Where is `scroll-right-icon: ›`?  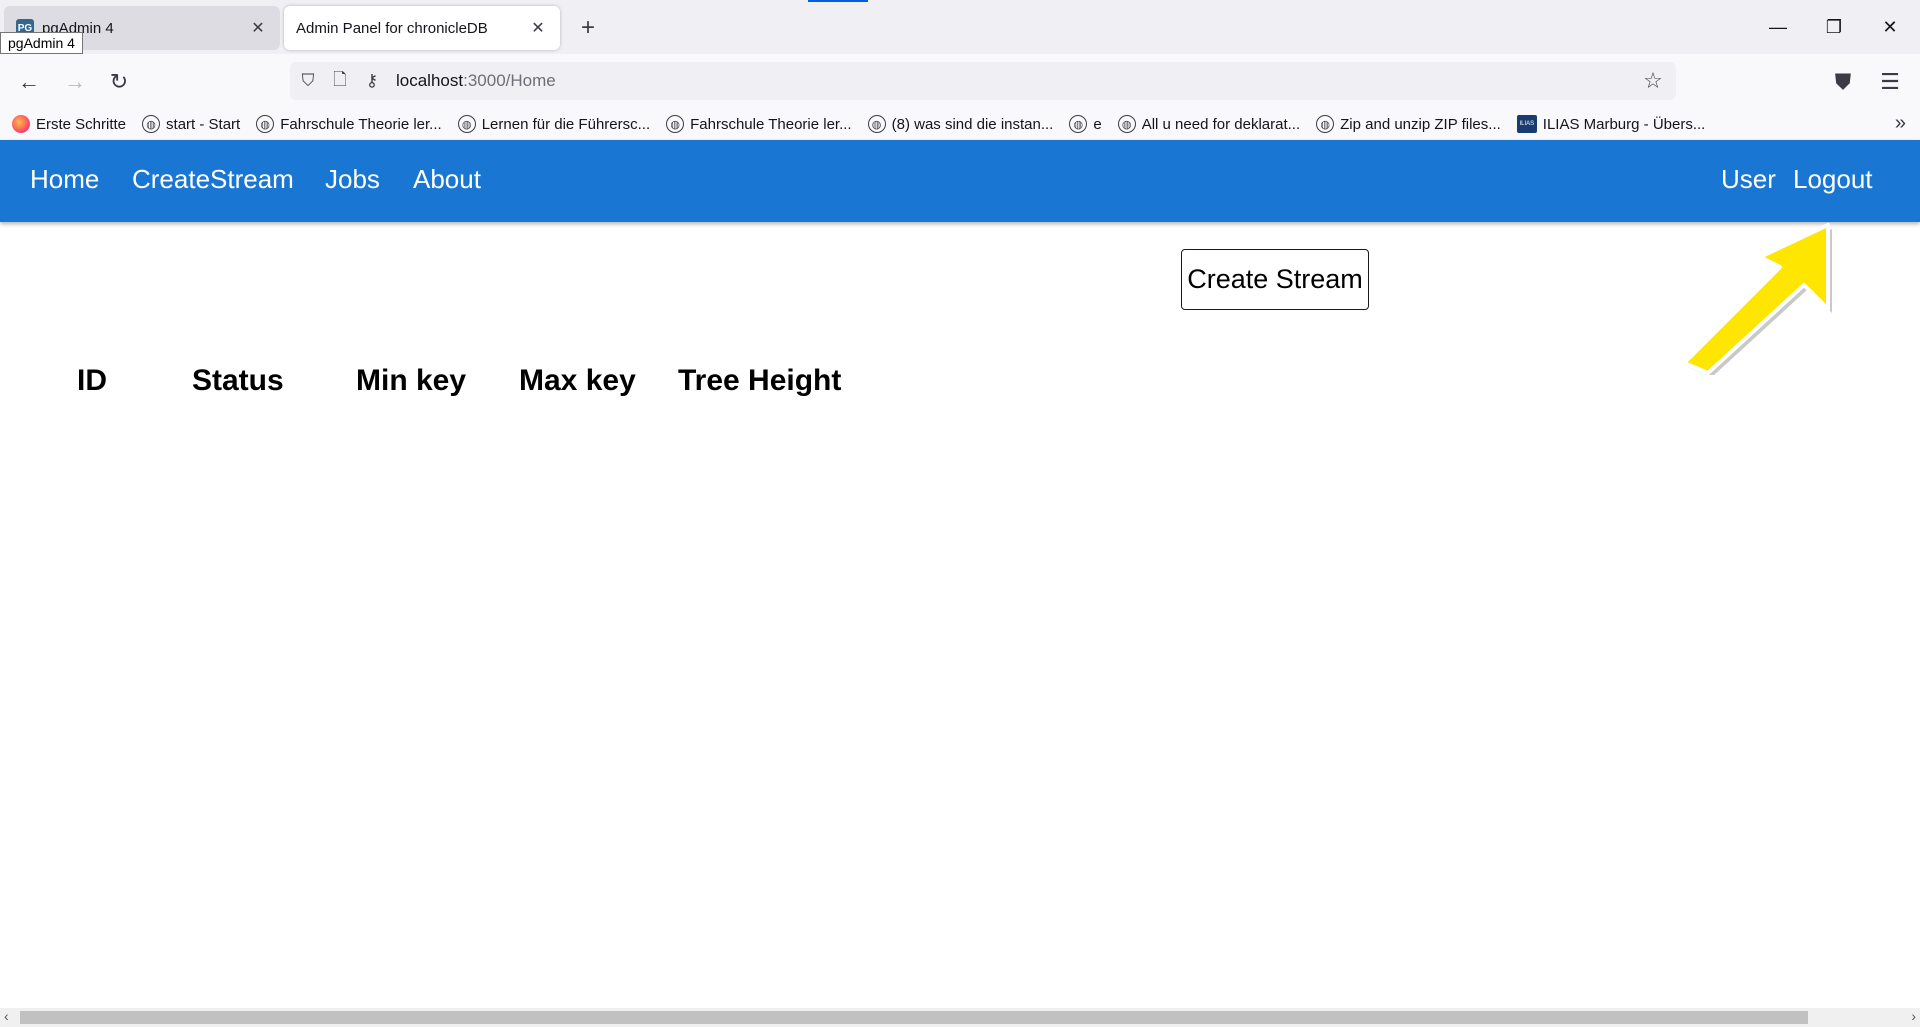 scroll-right-icon: › is located at coordinates (1913, 1016).